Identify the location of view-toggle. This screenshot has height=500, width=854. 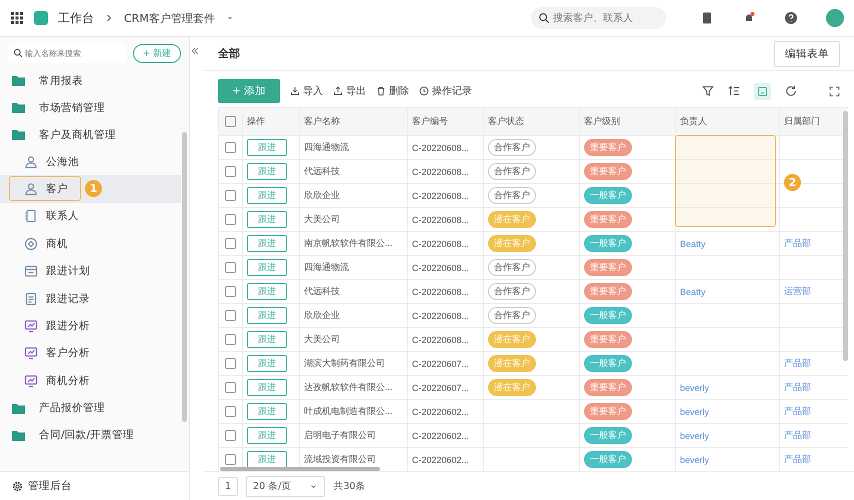
(762, 91).